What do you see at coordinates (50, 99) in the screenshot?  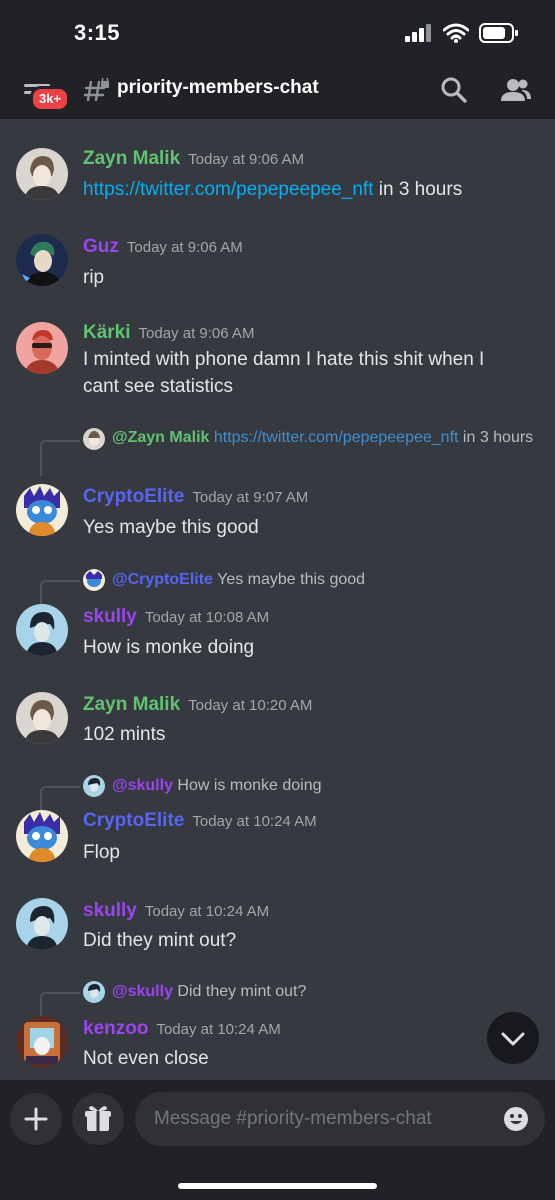 I see `unread-badge: 3k+` at bounding box center [50, 99].